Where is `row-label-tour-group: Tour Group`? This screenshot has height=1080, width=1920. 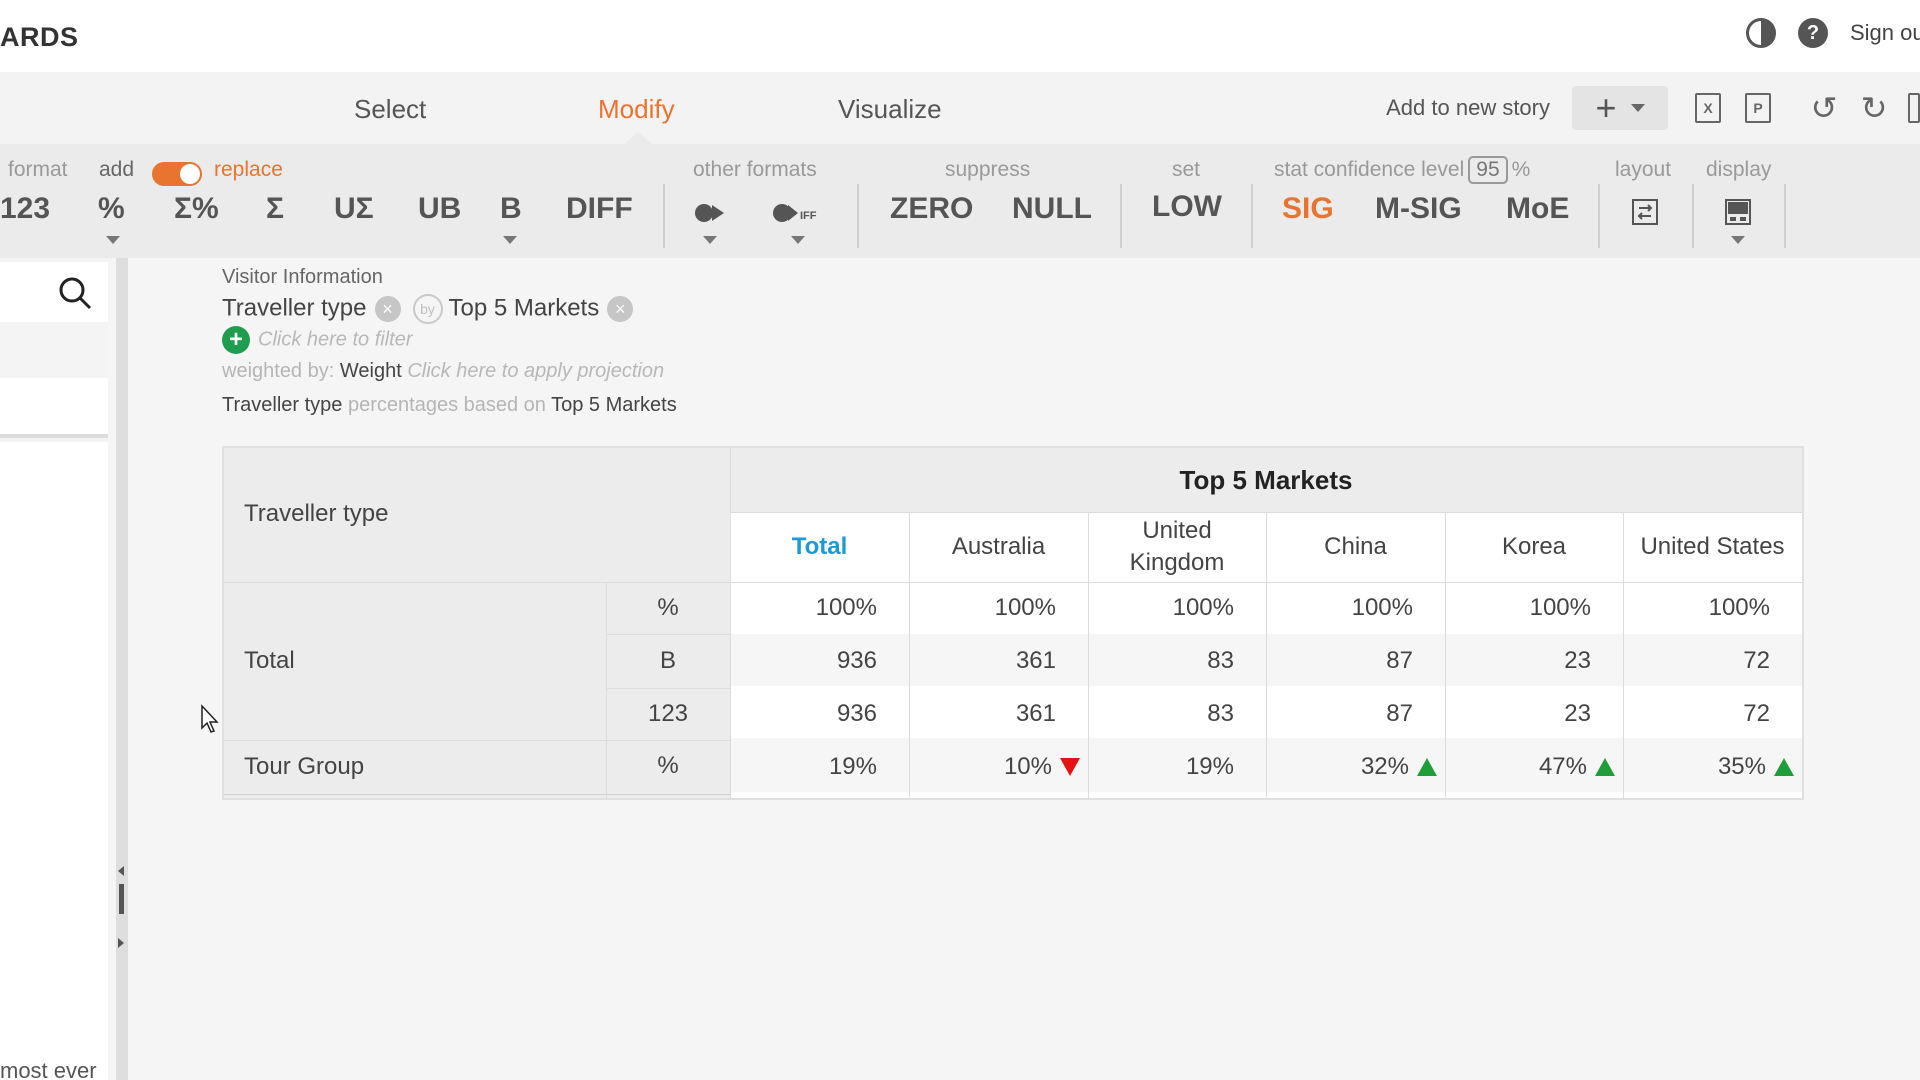 row-label-tour-group: Tour Group is located at coordinates (304, 767).